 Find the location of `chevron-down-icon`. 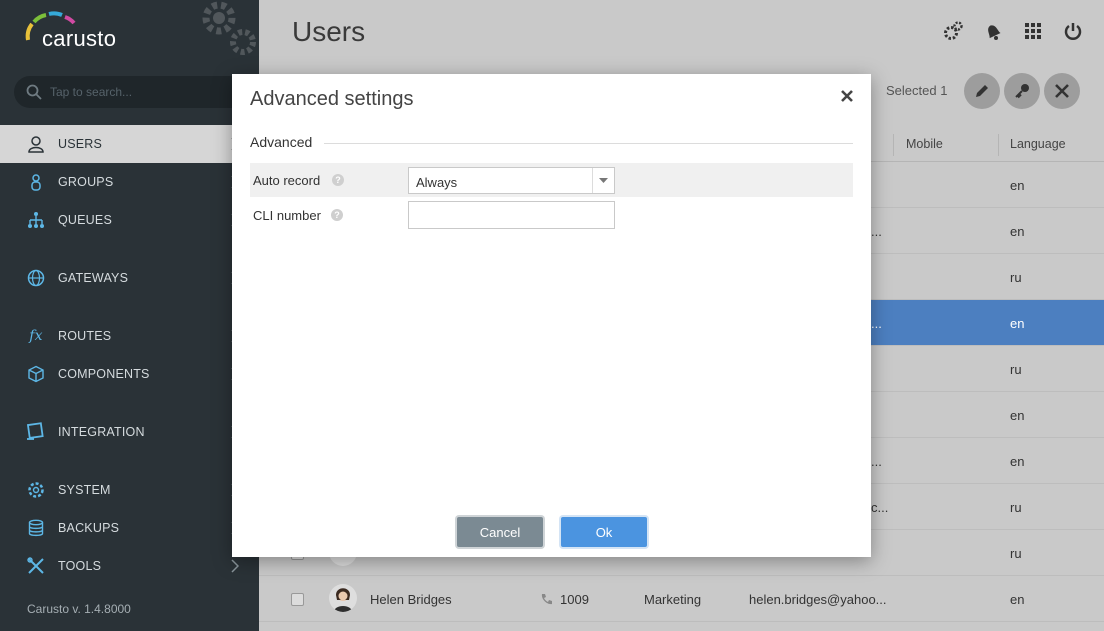

chevron-down-icon is located at coordinates (603, 180).